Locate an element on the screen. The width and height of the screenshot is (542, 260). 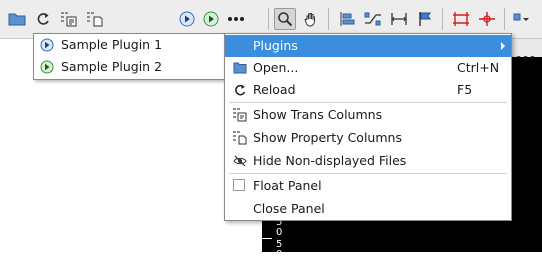
submenu-item-label: Sample Plugin 1 is located at coordinates (112, 44).